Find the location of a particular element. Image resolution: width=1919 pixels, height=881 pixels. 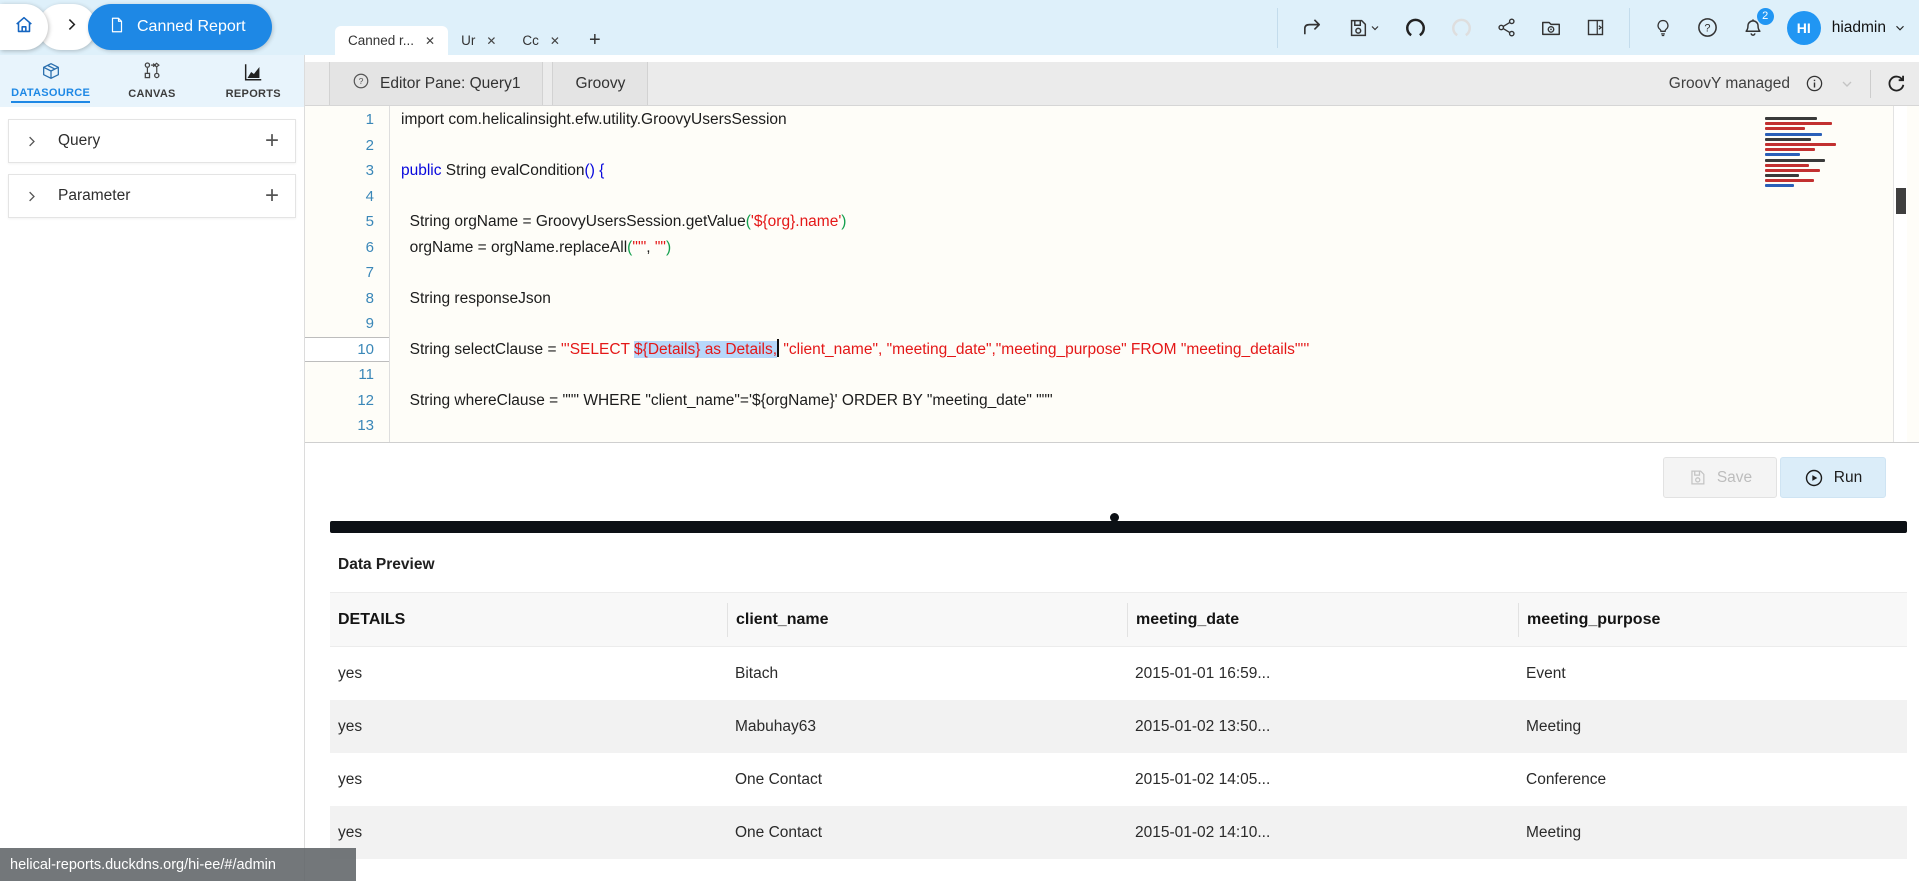

home-button is located at coordinates (24, 27).